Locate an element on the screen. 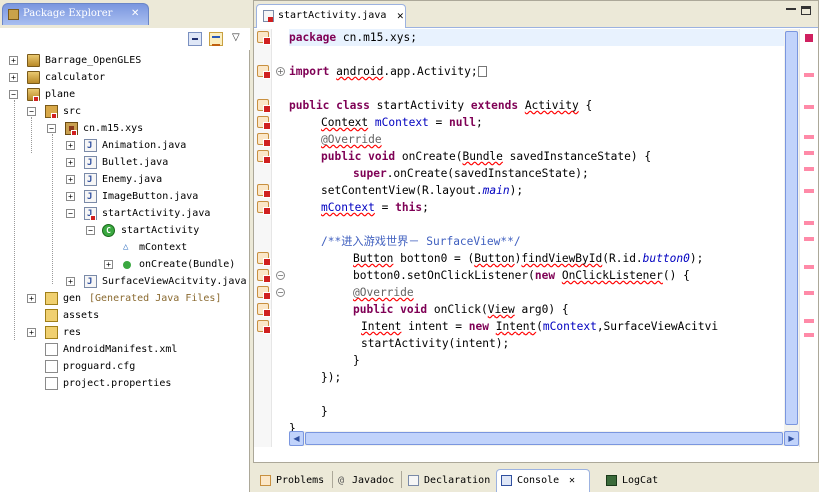  maximize-icon is located at coordinates (806, 10).